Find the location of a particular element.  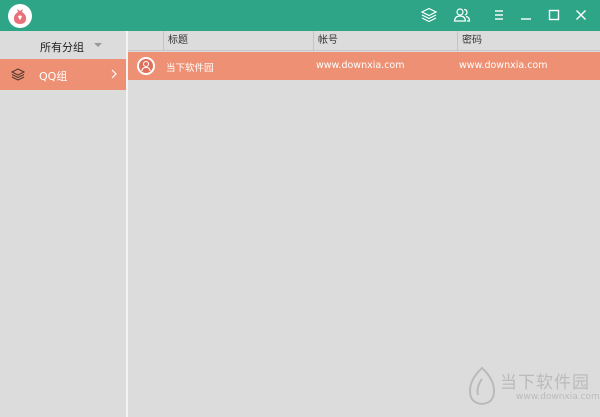

close-icon is located at coordinates (581, 15).